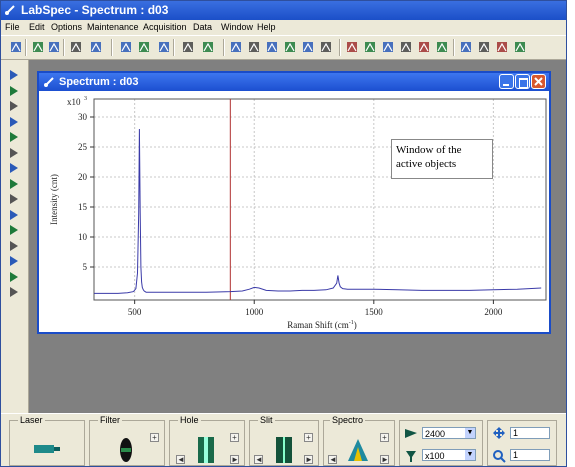 The width and height of the screenshot is (575, 467). What do you see at coordinates (435, 434) in the screenshot?
I see `grating-value: 2400` at bounding box center [435, 434].